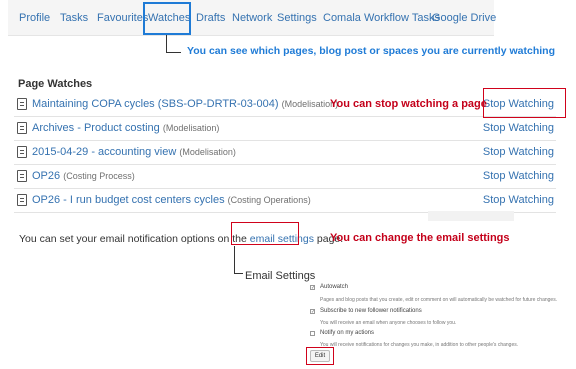  What do you see at coordinates (210, 18) in the screenshot?
I see `tab-drafts: Drafts` at bounding box center [210, 18].